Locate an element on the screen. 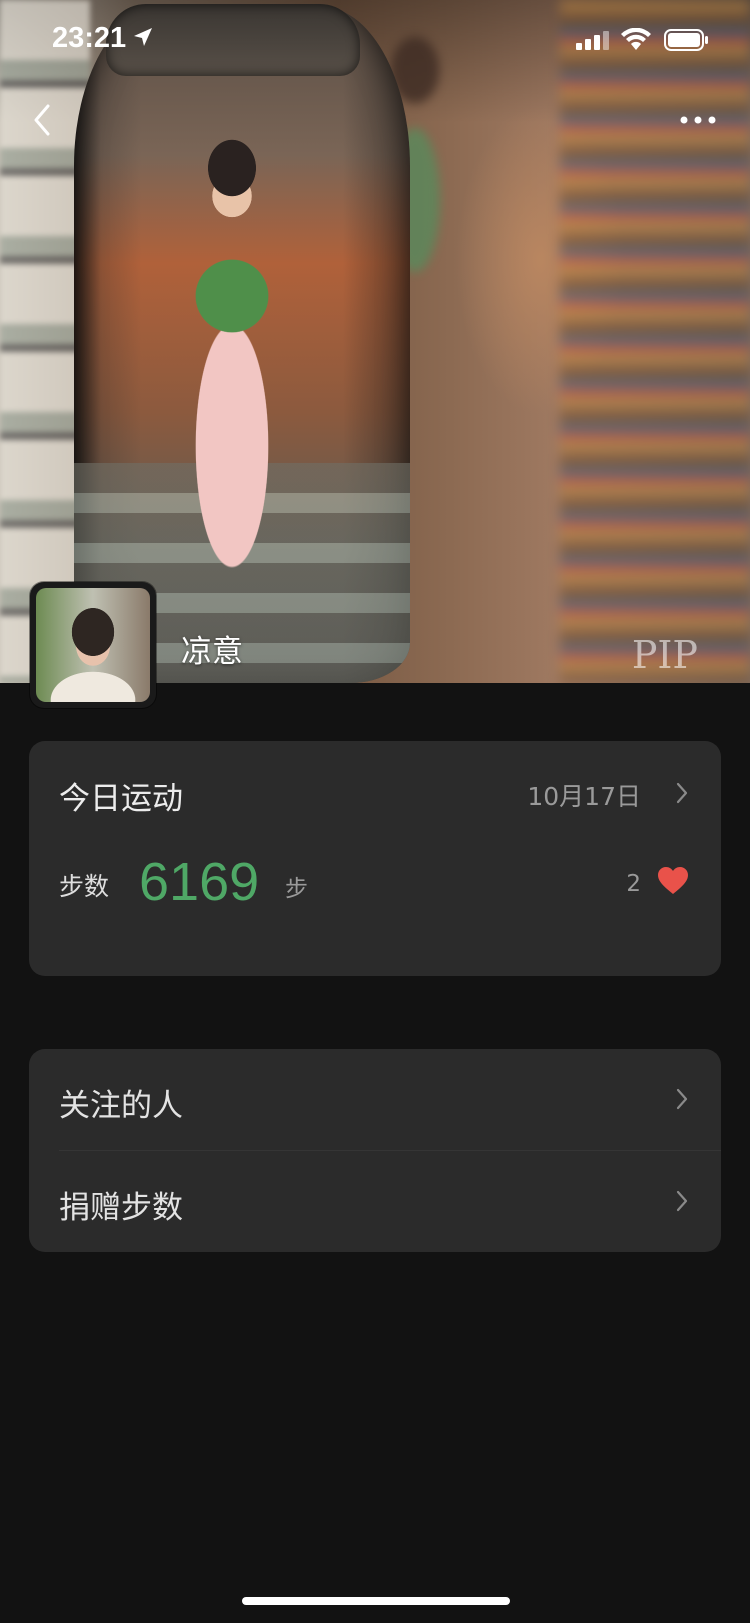  heart-icon is located at coordinates (673, 881).